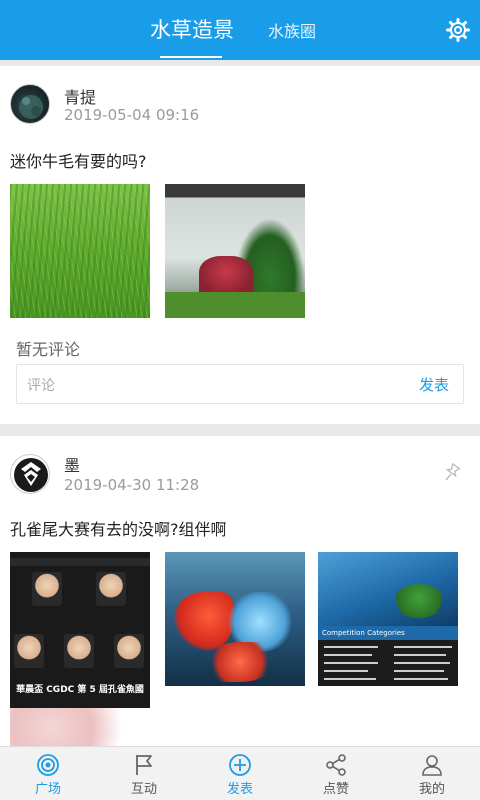  What do you see at coordinates (48, 349) in the screenshot?
I see `no-comment-label: 暂无评论` at bounding box center [48, 349].